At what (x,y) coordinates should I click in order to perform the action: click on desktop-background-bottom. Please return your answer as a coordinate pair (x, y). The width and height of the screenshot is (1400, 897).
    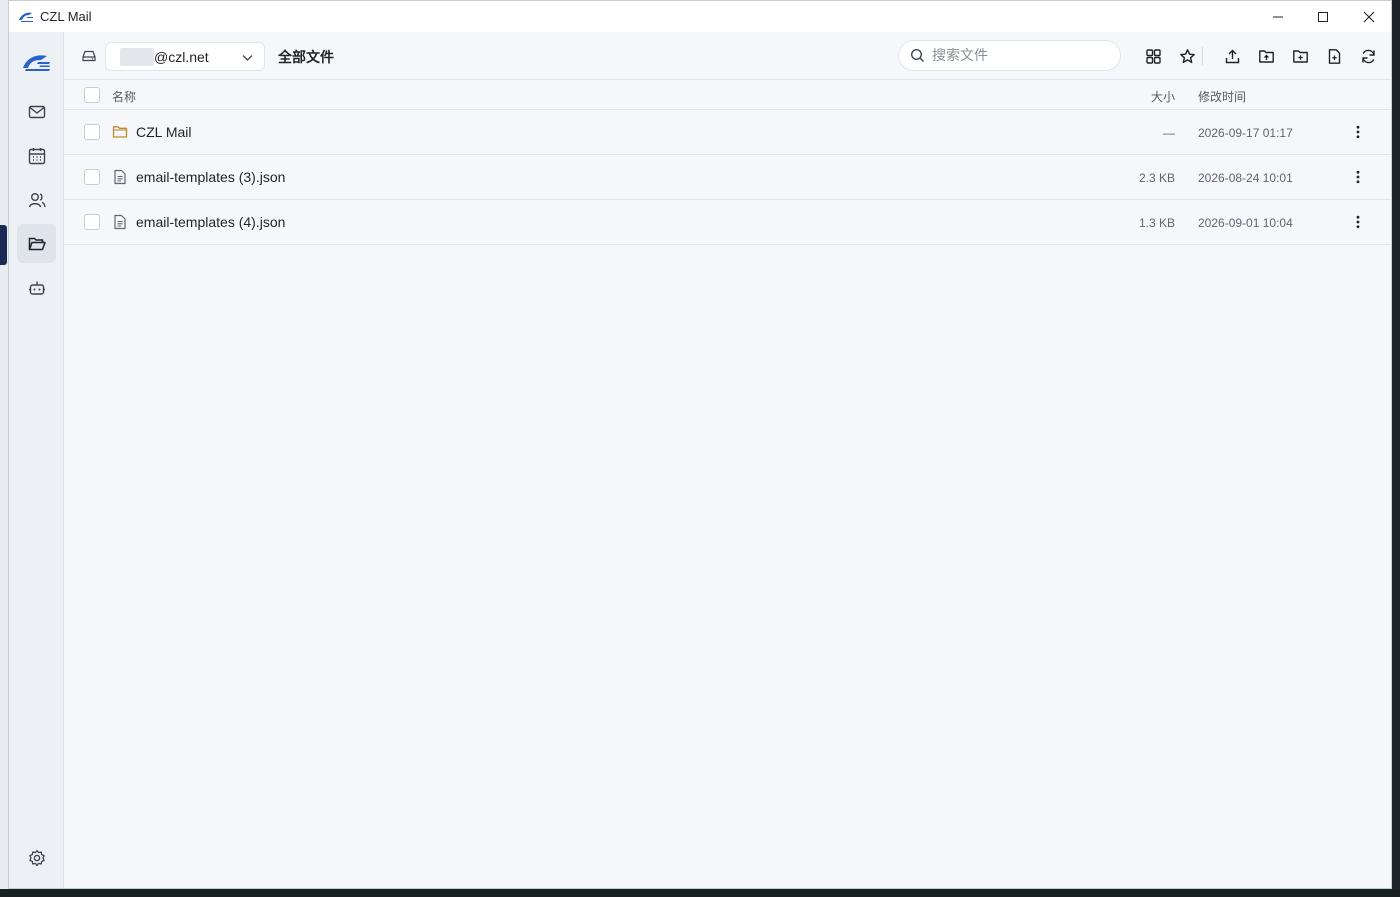
    Looking at the image, I should click on (700, 893).